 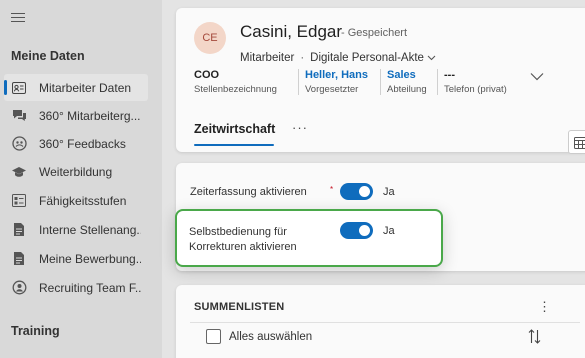 What do you see at coordinates (291, 31) in the screenshot?
I see `record-name: Casini, Edgar` at bounding box center [291, 31].